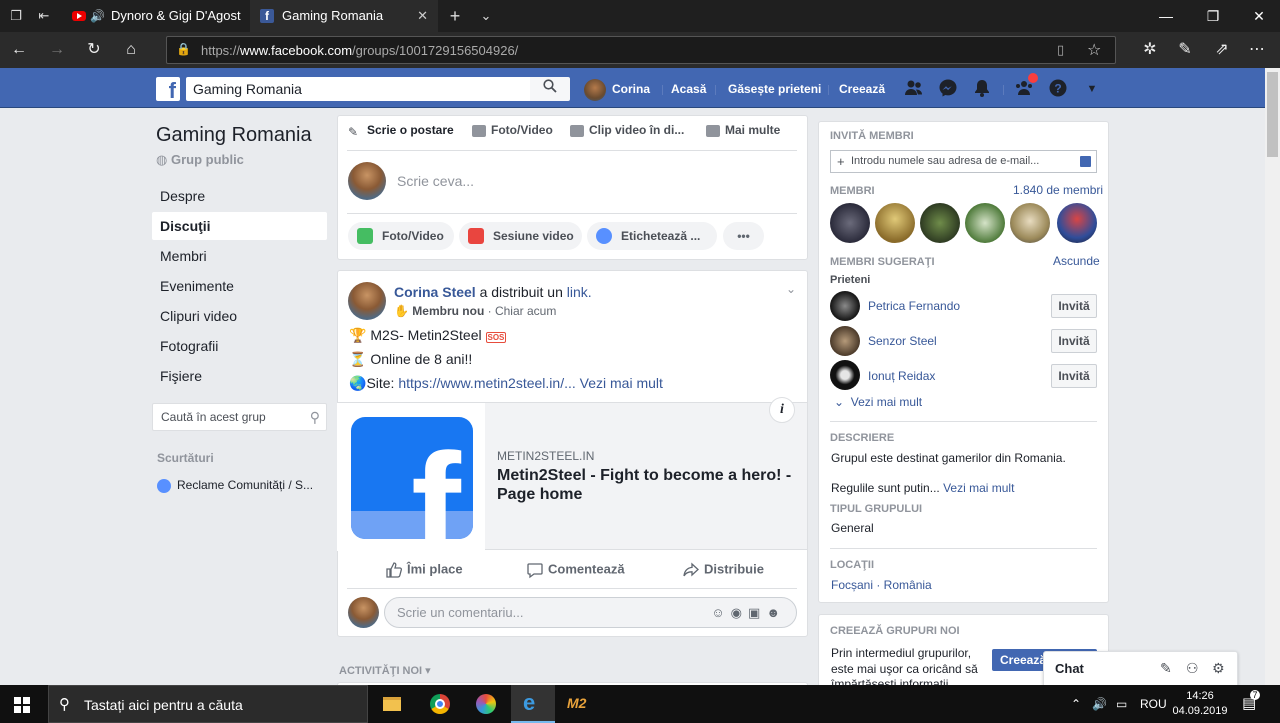  Describe the element at coordinates (550, 89) in the screenshot. I see `search-icon` at that location.